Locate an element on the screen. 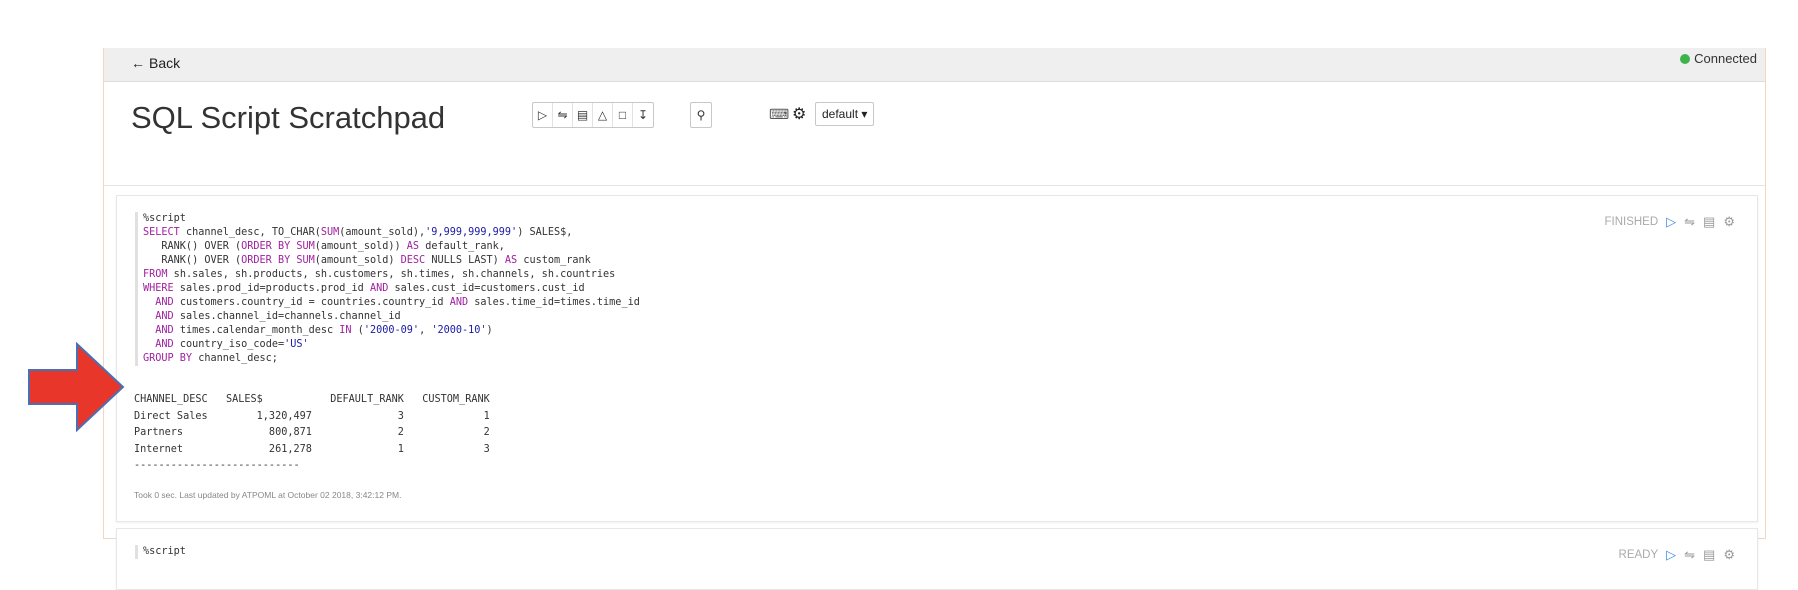  keyboard-shortcuts-button: ⌨ is located at coordinates (779, 114).